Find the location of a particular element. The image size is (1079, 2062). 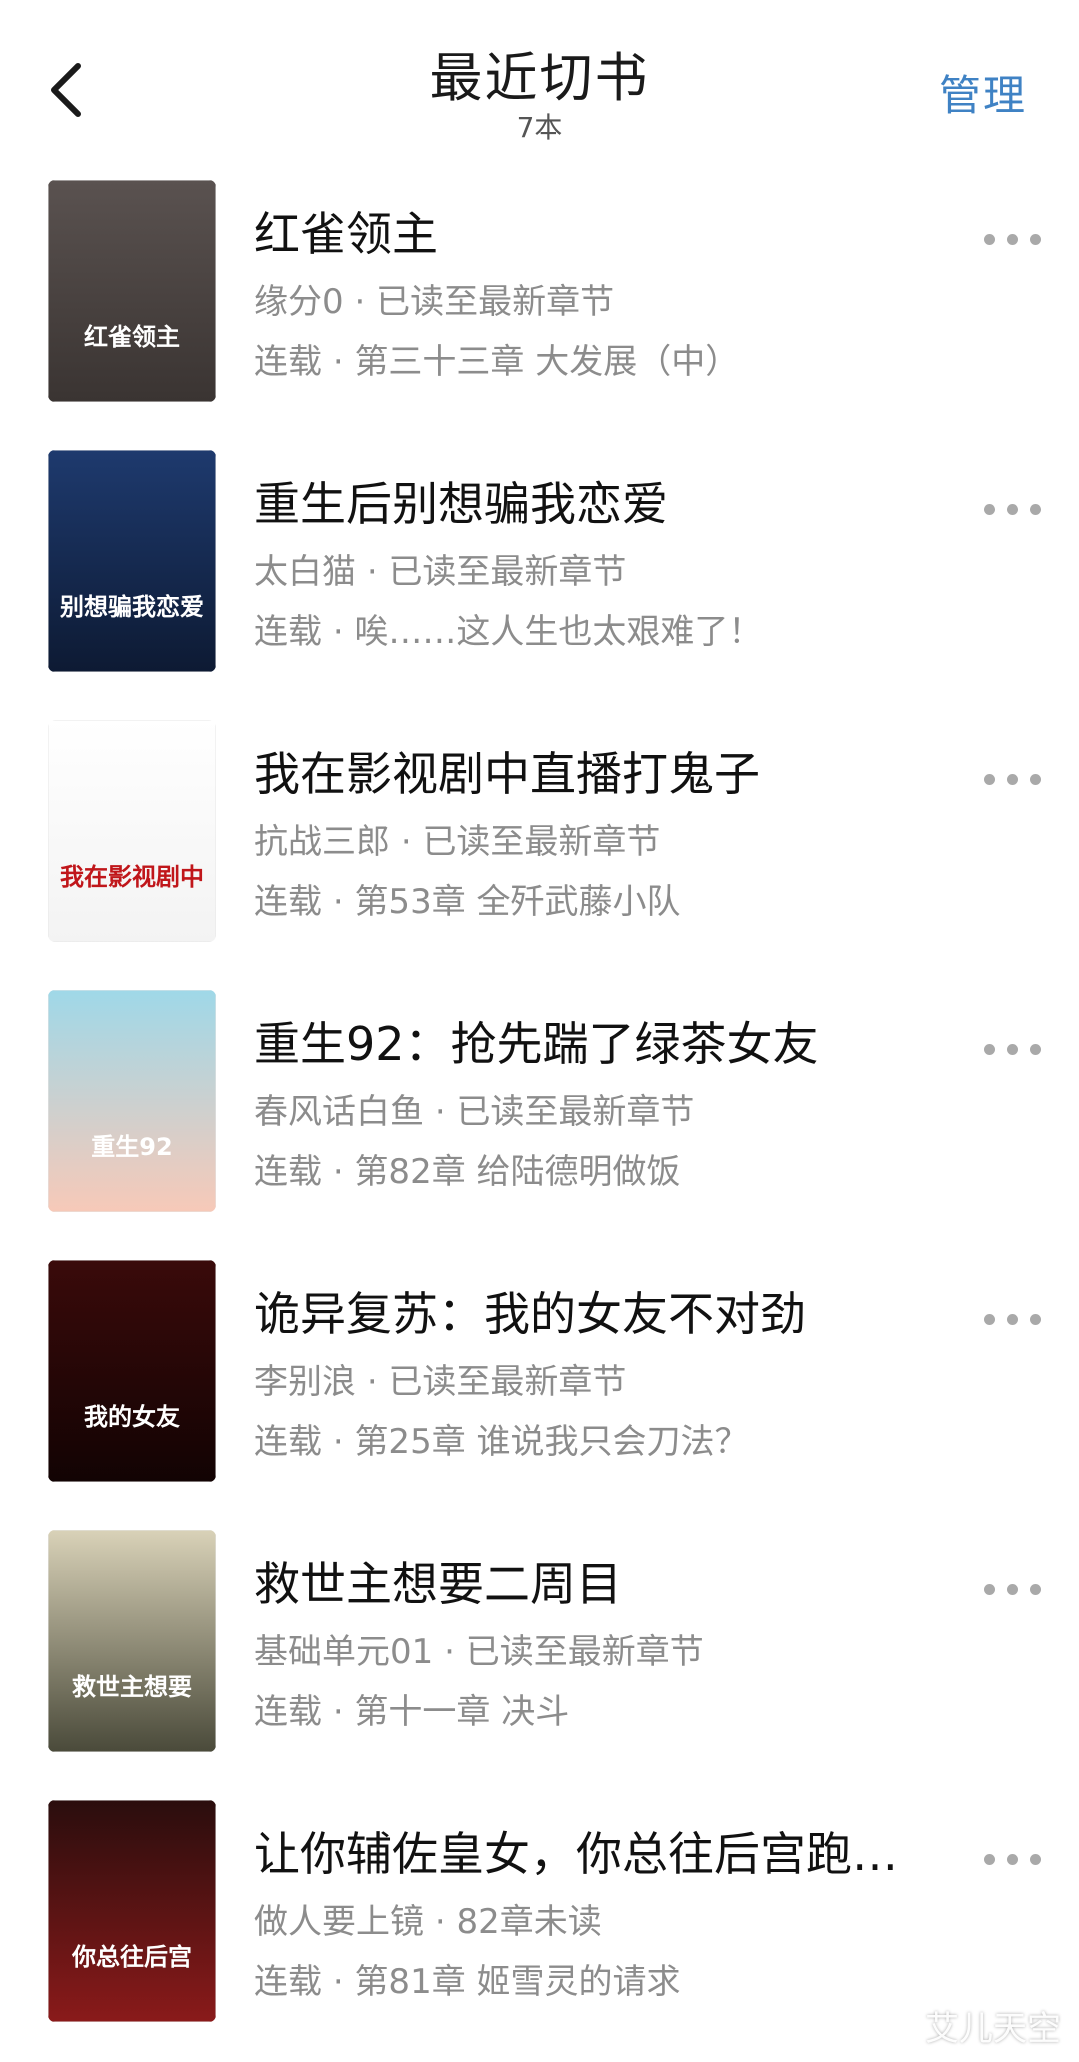

latest-chapter: 第81章 姬雪灵的请求 is located at coordinates (517, 1982).